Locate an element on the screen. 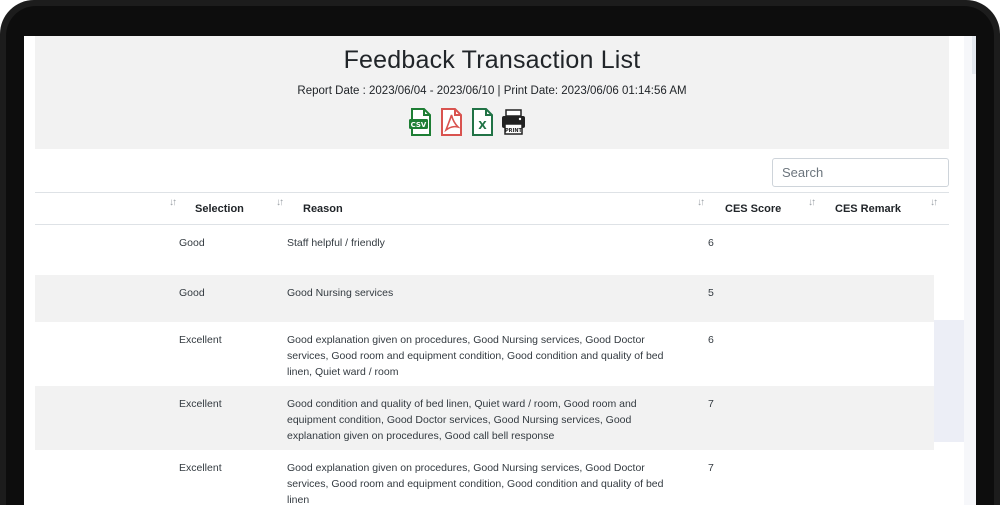 The image size is (1000, 505). export-toolbar: CSV X PRINT is located at coordinates (467, 122).